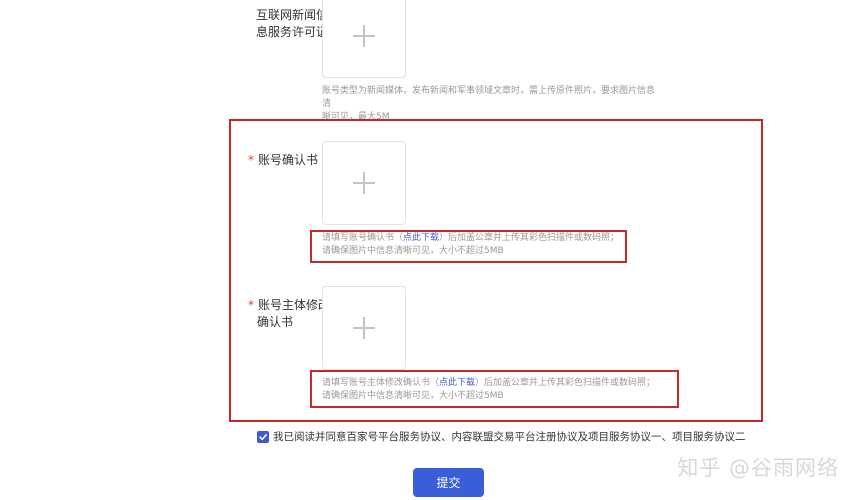 The image size is (859, 500). I want to click on license-hint-line1: 账号类型为新闻媒体，发布新闻和军事领域文章时，需上传原件照片，要求图片信息清, so click(489, 97).